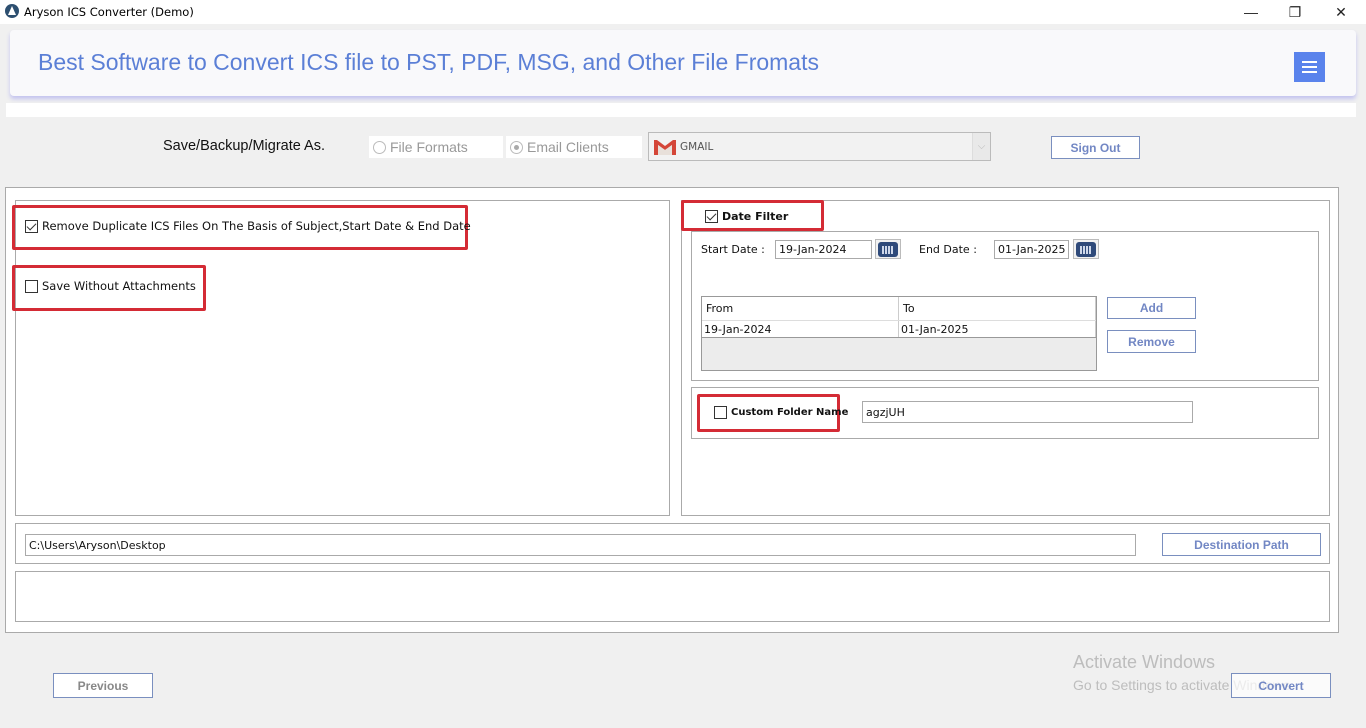 This screenshot has height=728, width=1366. What do you see at coordinates (697, 146) in the screenshot?
I see `select-value: GMAIL` at bounding box center [697, 146].